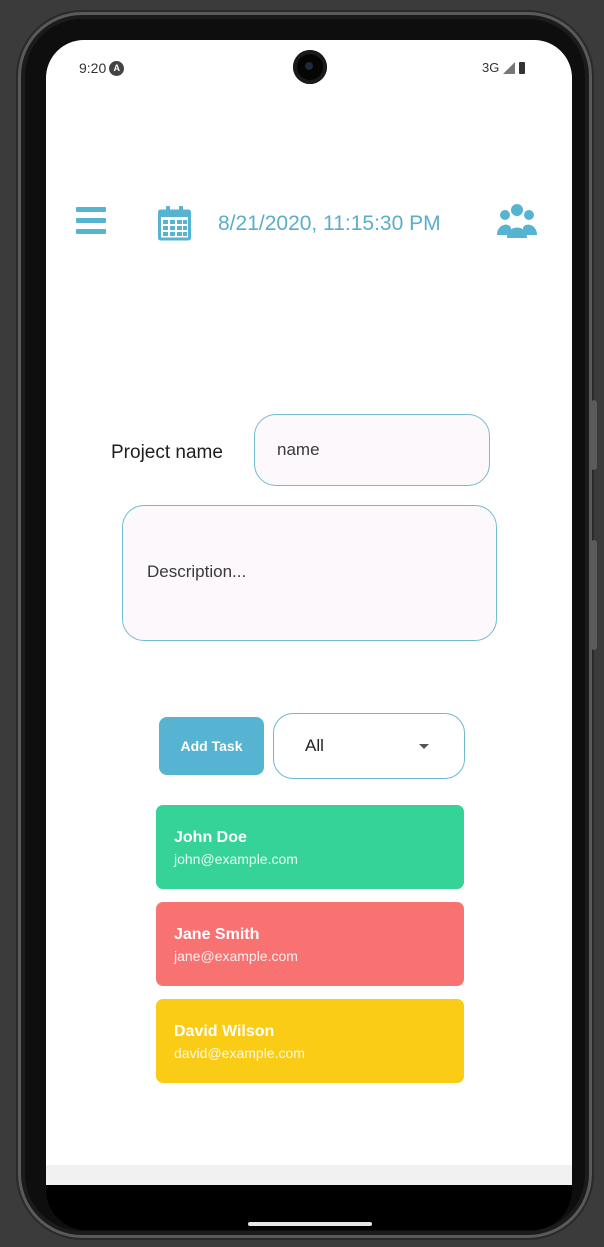 The height and width of the screenshot is (1247, 604). What do you see at coordinates (211, 746) in the screenshot?
I see `add-task-button: Add Task` at bounding box center [211, 746].